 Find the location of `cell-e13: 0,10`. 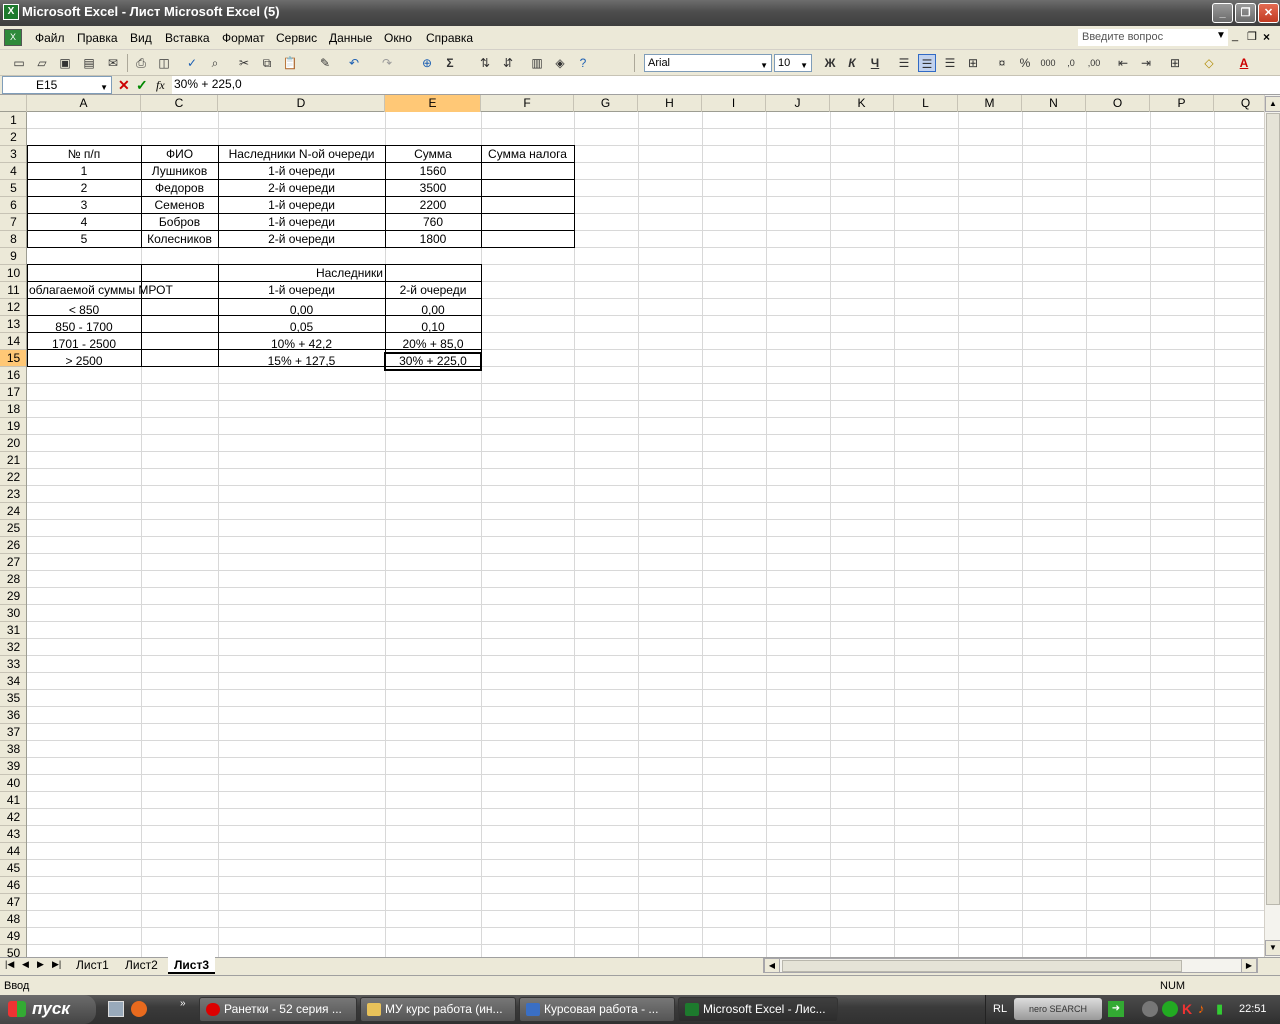

cell-e13: 0,10 is located at coordinates (433, 327).